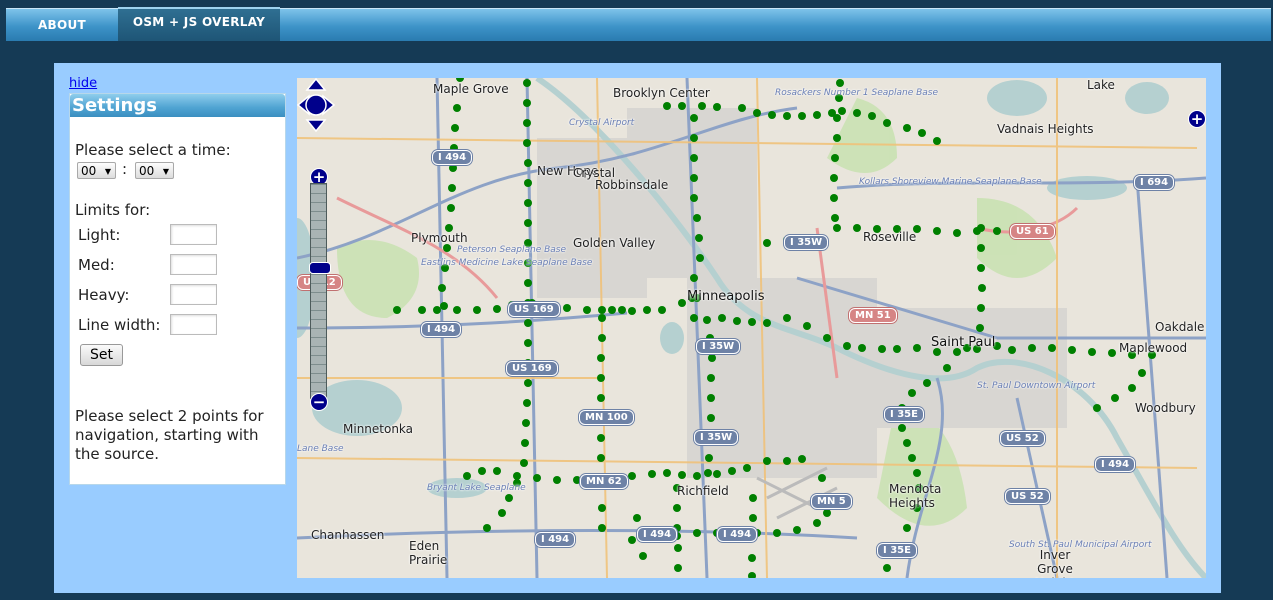 The height and width of the screenshot is (600, 1273). What do you see at coordinates (147, 171) in the screenshot?
I see `minute-value: 00` at bounding box center [147, 171].